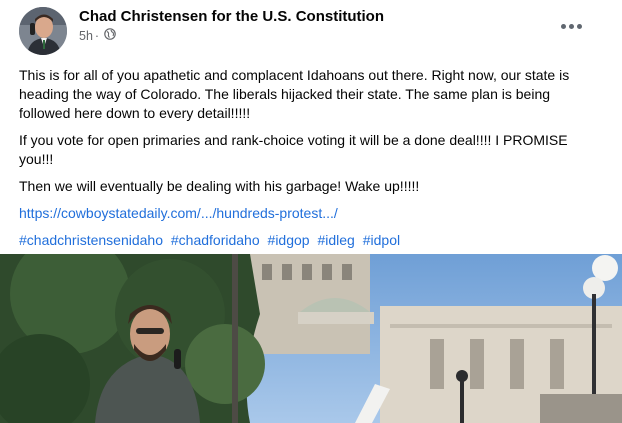 This screenshot has width=622, height=423. What do you see at coordinates (215, 240) in the screenshot?
I see `hashtag-link: #chadforidaho` at bounding box center [215, 240].